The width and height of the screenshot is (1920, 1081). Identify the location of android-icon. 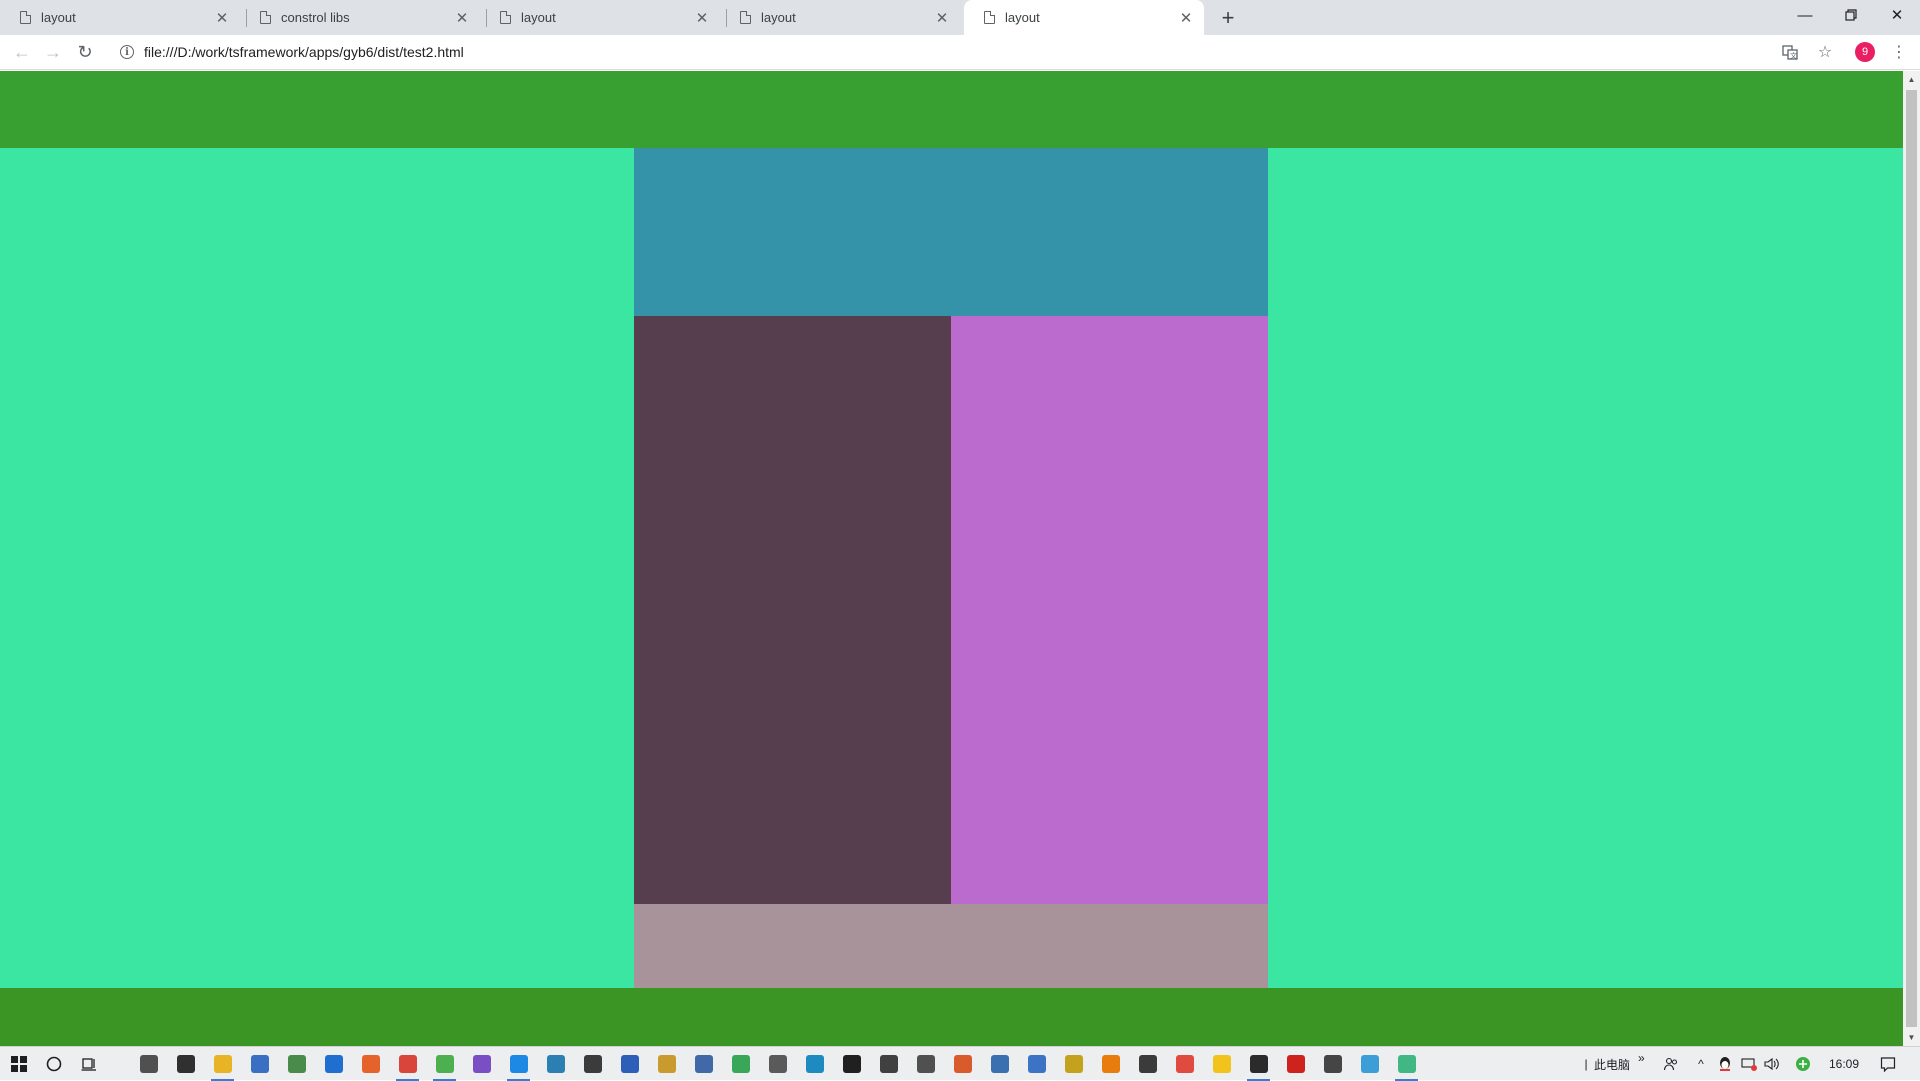
(740, 1064).